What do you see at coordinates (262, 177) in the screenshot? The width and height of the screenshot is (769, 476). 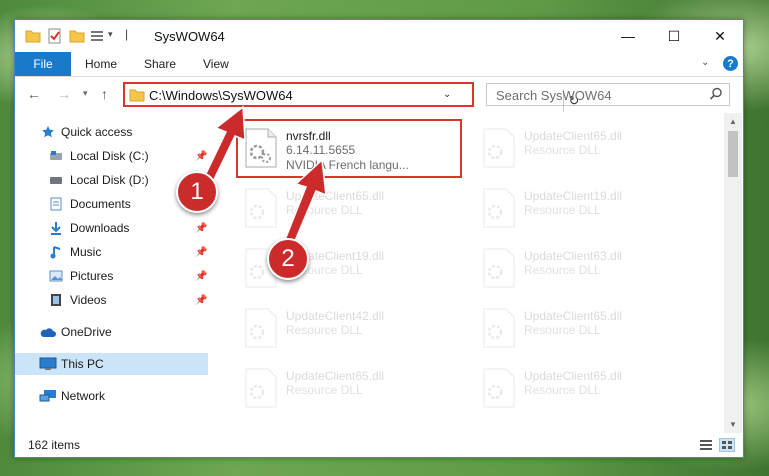 I see `annotation-arrows` at bounding box center [262, 177].